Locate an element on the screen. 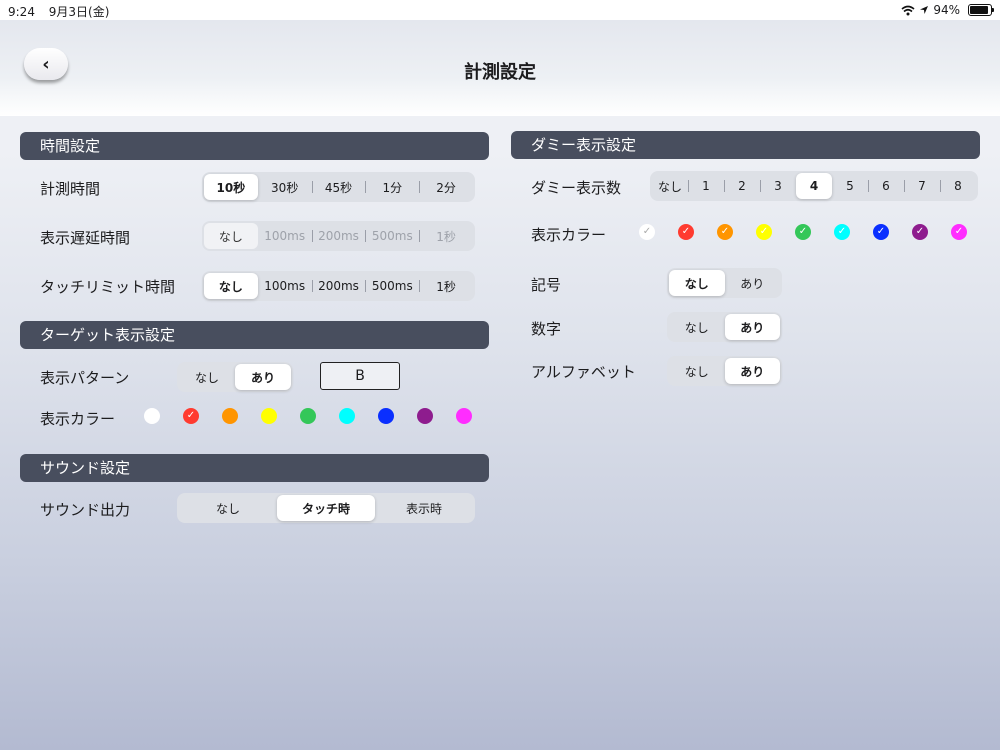 This screenshot has height=750, width=1000. display-pattern-label: 表示パターン is located at coordinates (85, 378).